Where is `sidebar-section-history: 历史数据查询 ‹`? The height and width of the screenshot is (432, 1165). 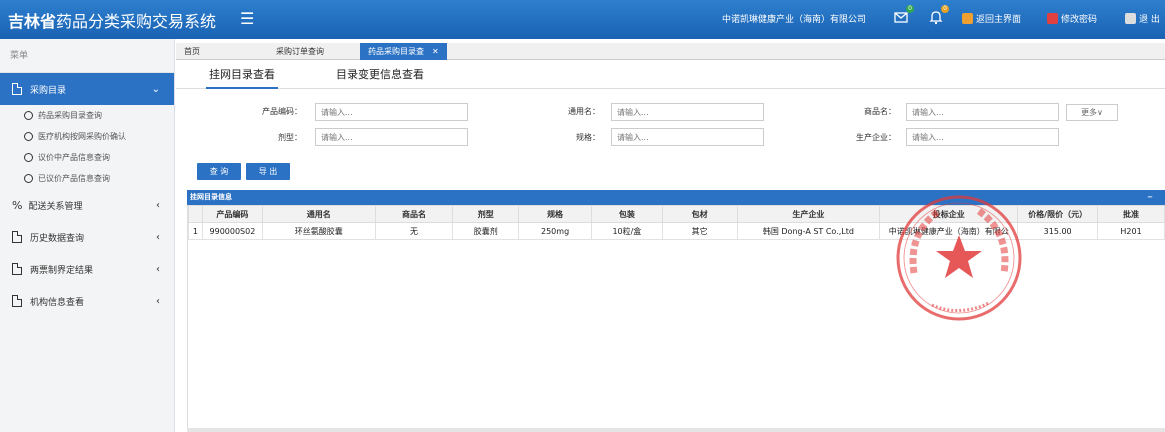
sidebar-section-history: 历史数据查询 ‹ is located at coordinates (87, 237).